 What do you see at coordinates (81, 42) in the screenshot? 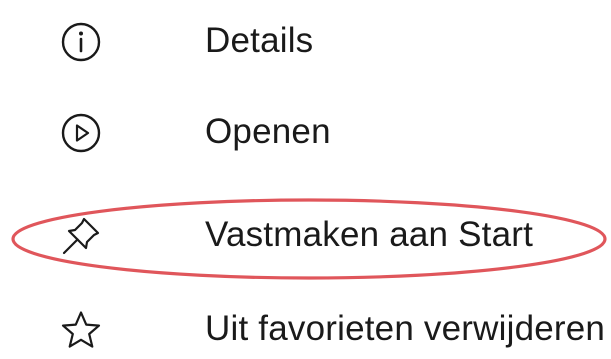
I see `info-icon` at bounding box center [81, 42].